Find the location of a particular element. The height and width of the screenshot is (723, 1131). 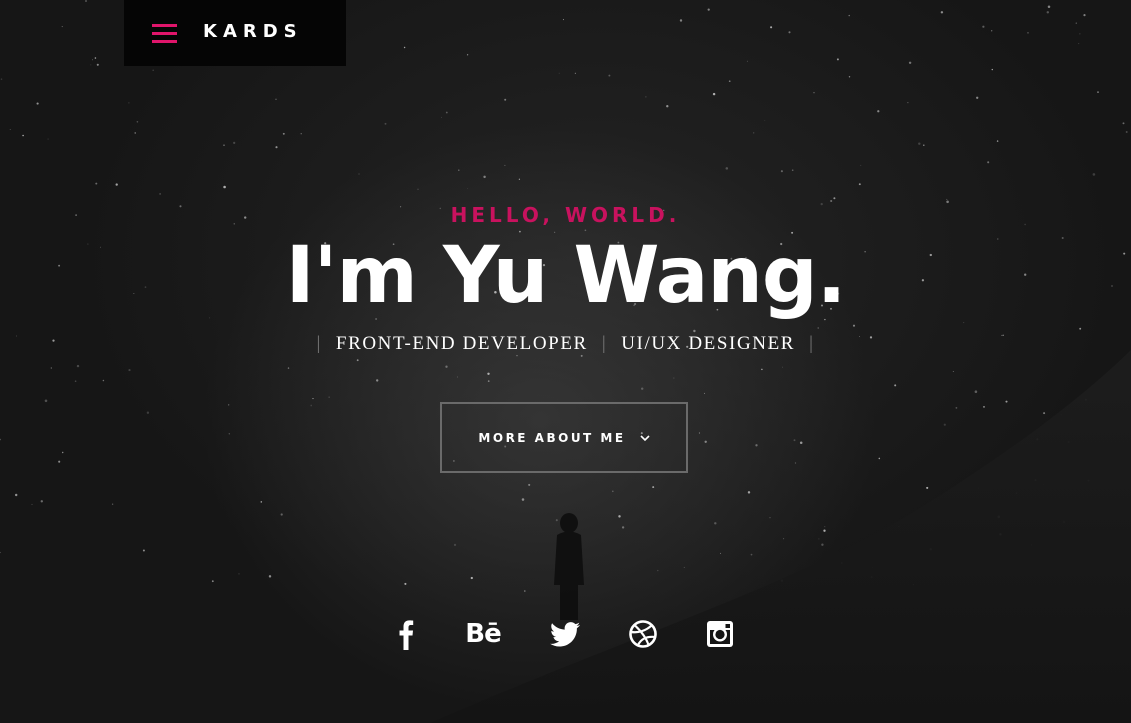

more-about-me-label: MORE ABOUT ME is located at coordinates (552, 437).